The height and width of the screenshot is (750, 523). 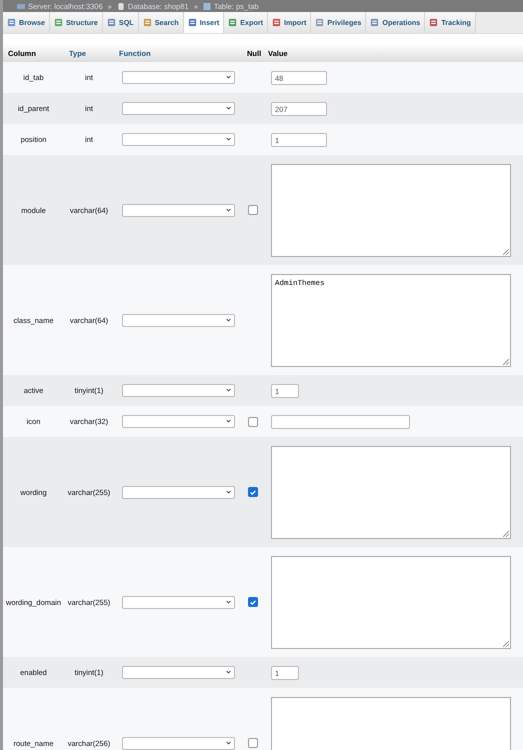 What do you see at coordinates (206, 6) in the screenshot?
I see `table-icon` at bounding box center [206, 6].